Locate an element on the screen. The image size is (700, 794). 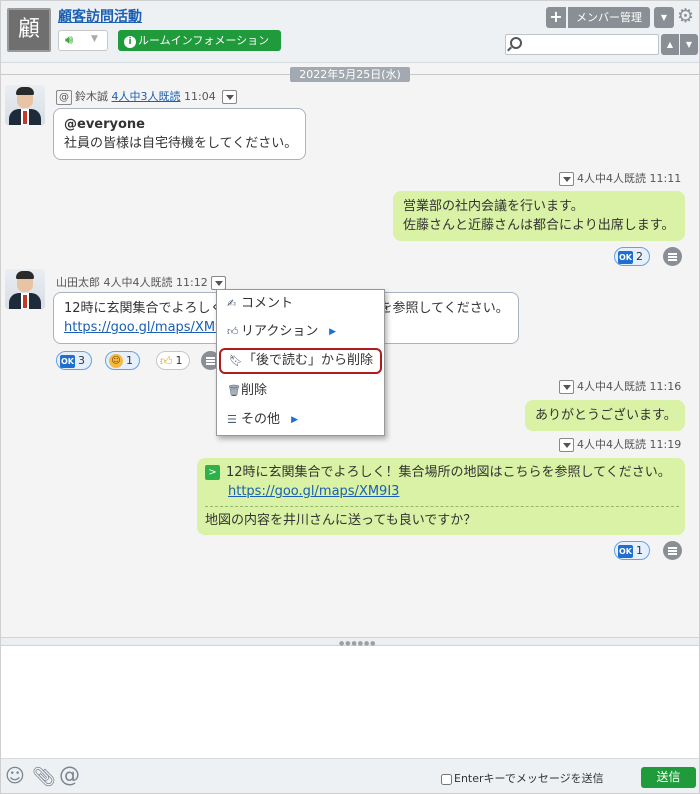
trash-icon: 🗑︎ is located at coordinates (234, 390).